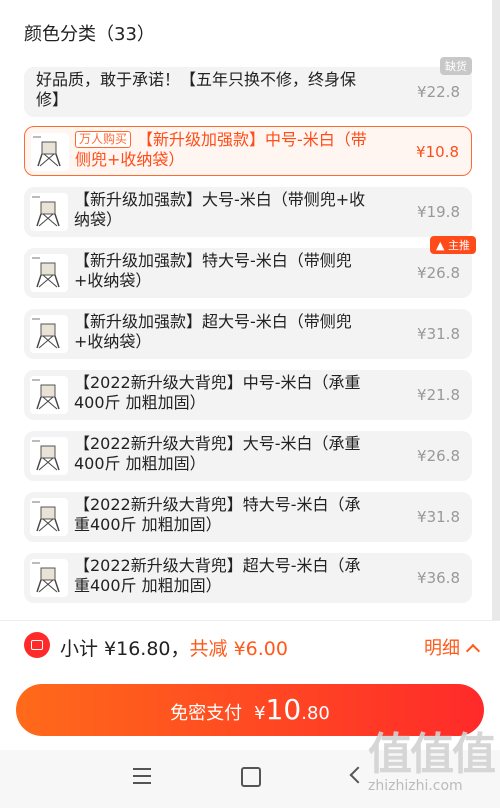  I want to click on watermark: 值值值 zhizhizhi.com, so click(433, 758).